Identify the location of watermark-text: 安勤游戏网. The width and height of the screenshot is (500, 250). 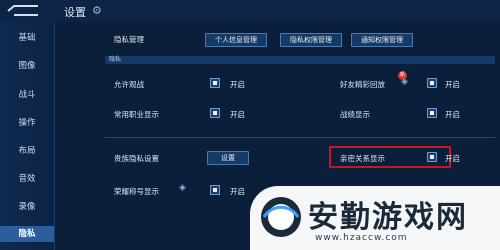
(388, 217).